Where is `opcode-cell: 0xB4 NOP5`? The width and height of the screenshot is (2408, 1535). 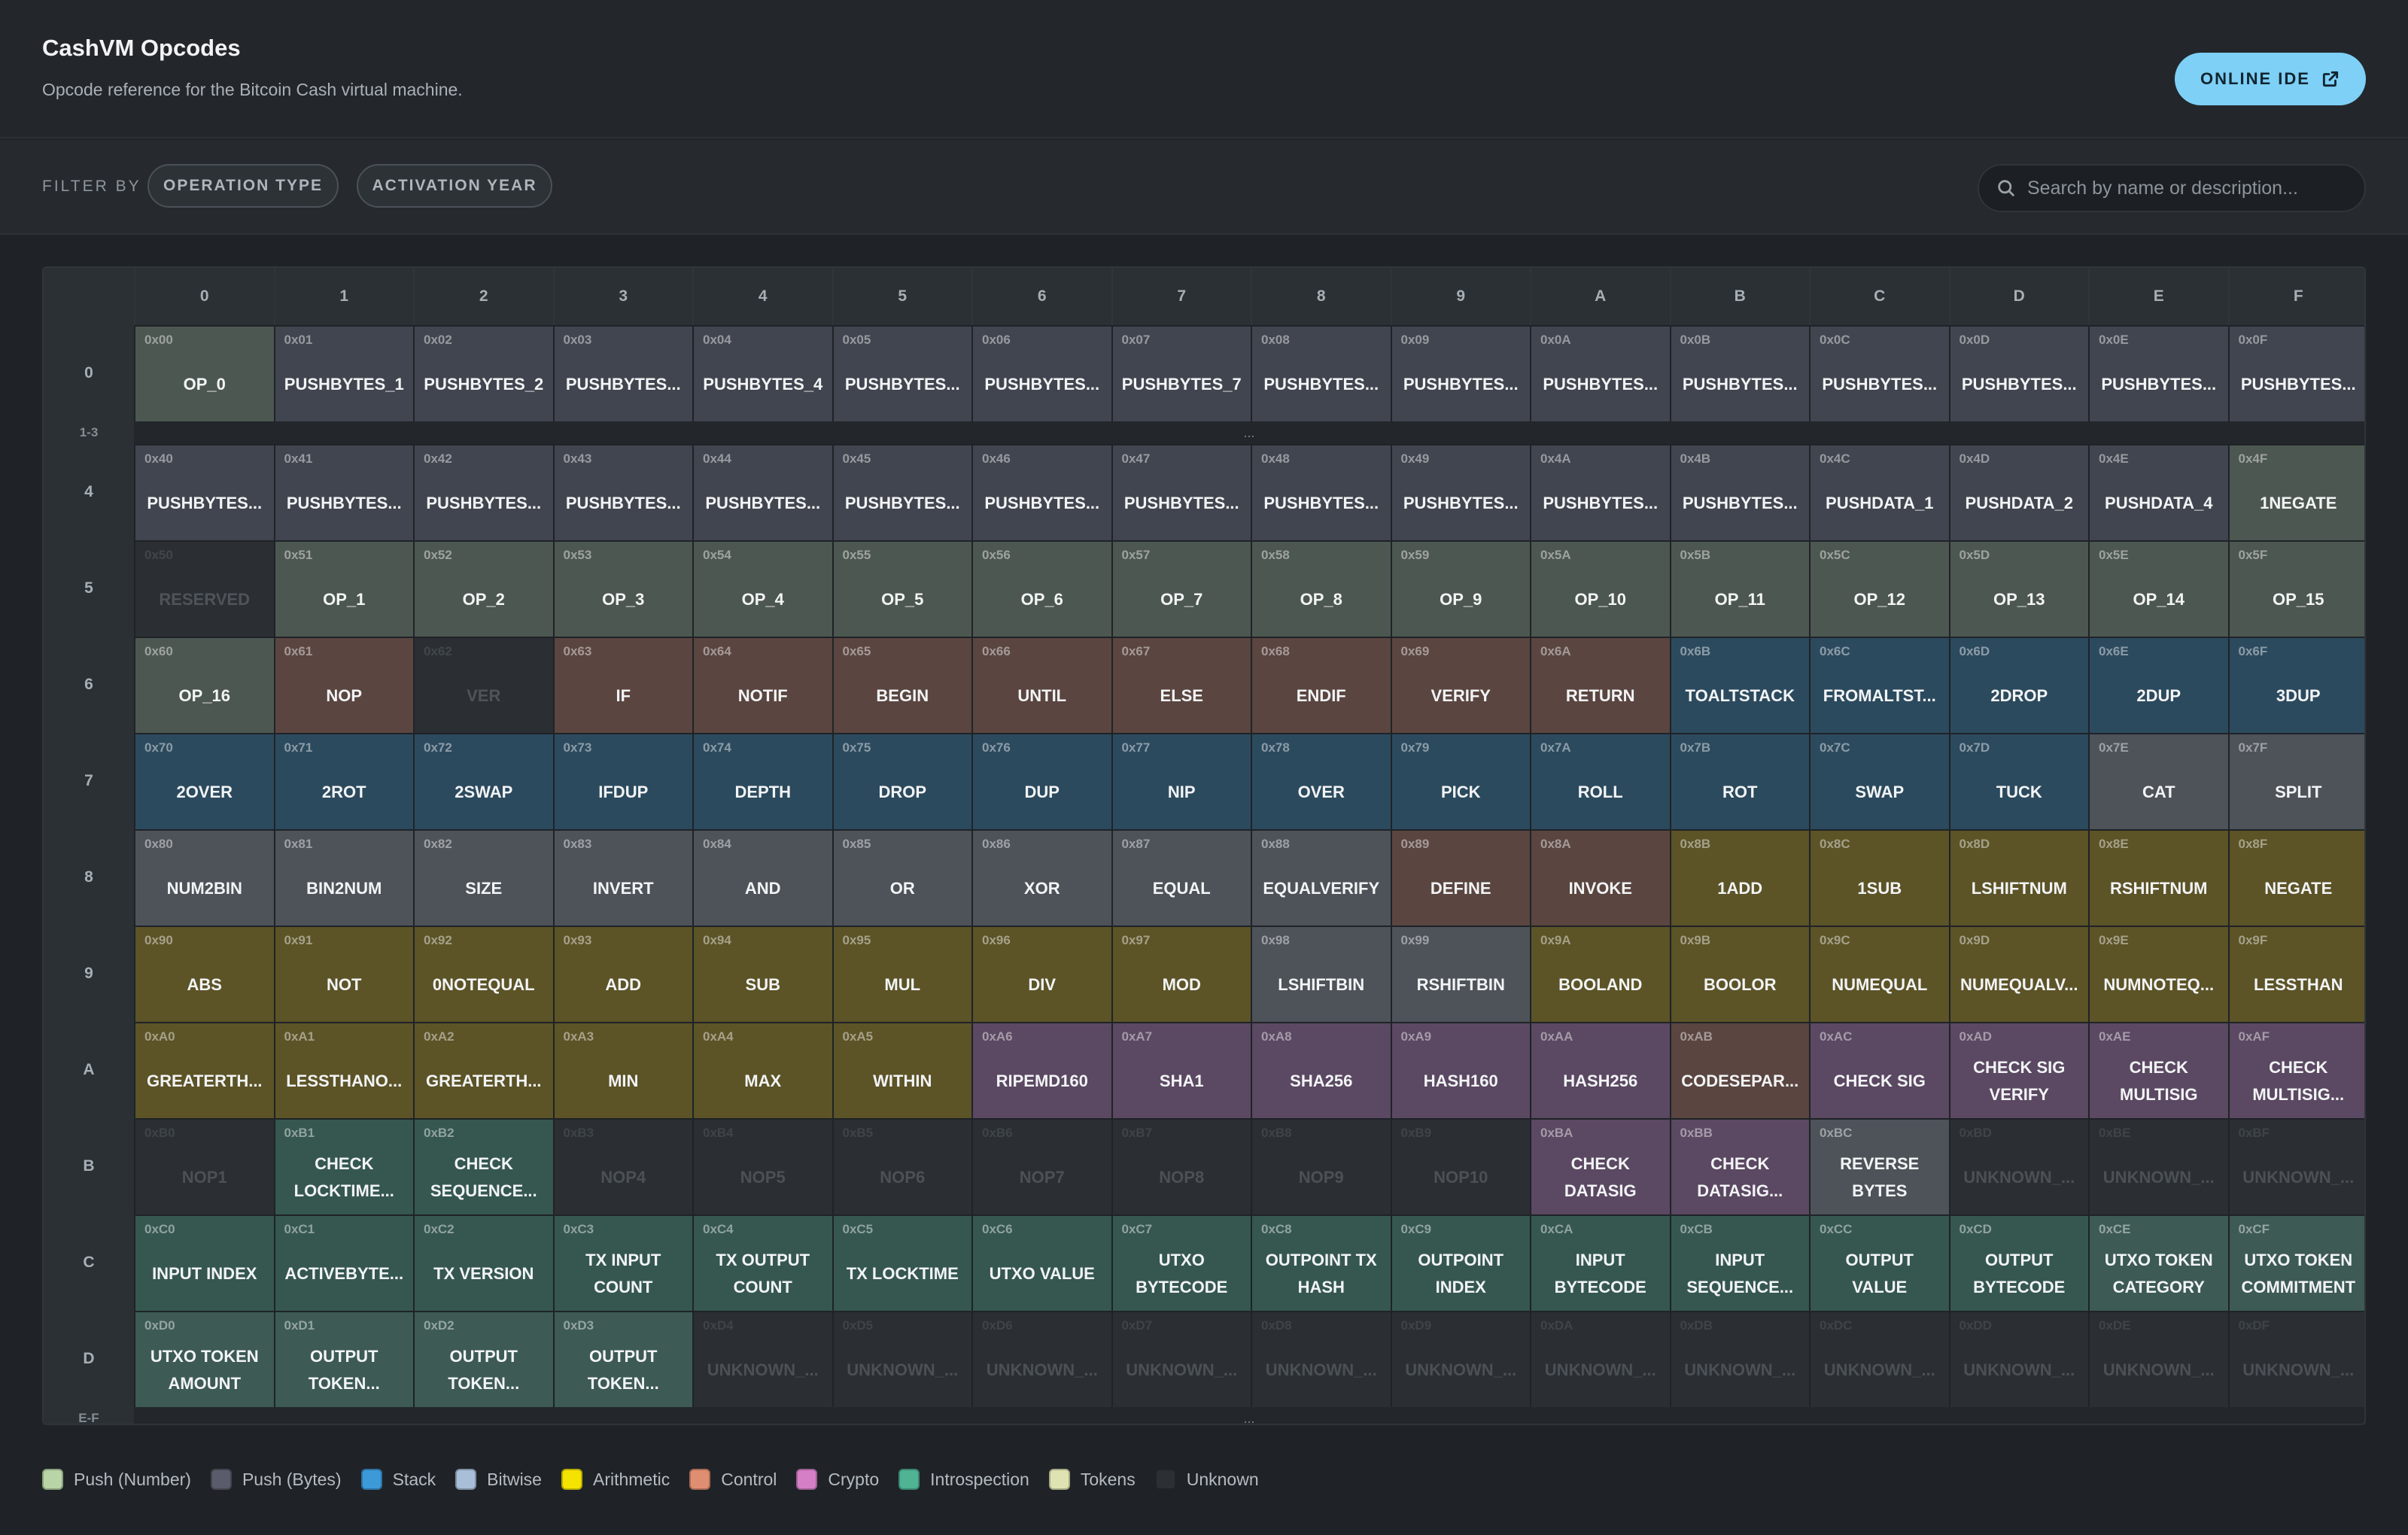 opcode-cell: 0xB4 NOP5 is located at coordinates (762, 1166).